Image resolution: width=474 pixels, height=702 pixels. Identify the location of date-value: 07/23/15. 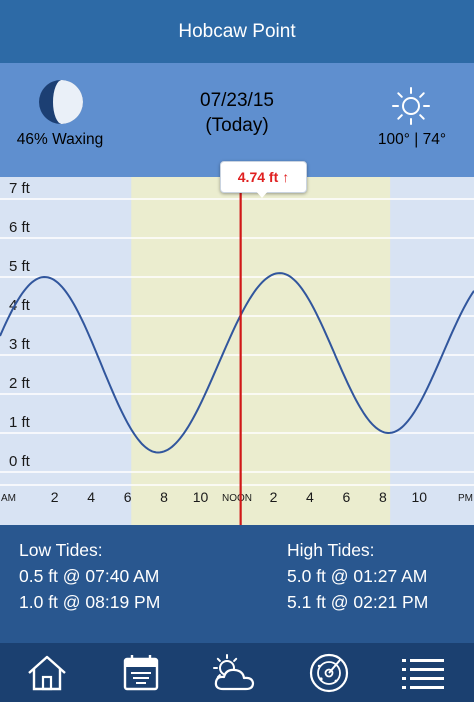
(237, 100).